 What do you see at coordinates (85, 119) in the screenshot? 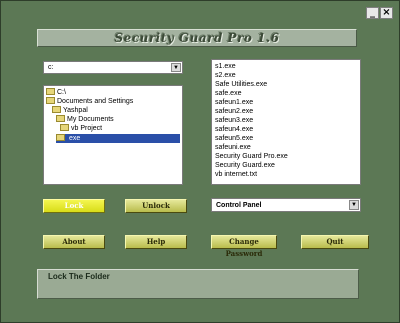
I see `tree-item: My Documents` at bounding box center [85, 119].